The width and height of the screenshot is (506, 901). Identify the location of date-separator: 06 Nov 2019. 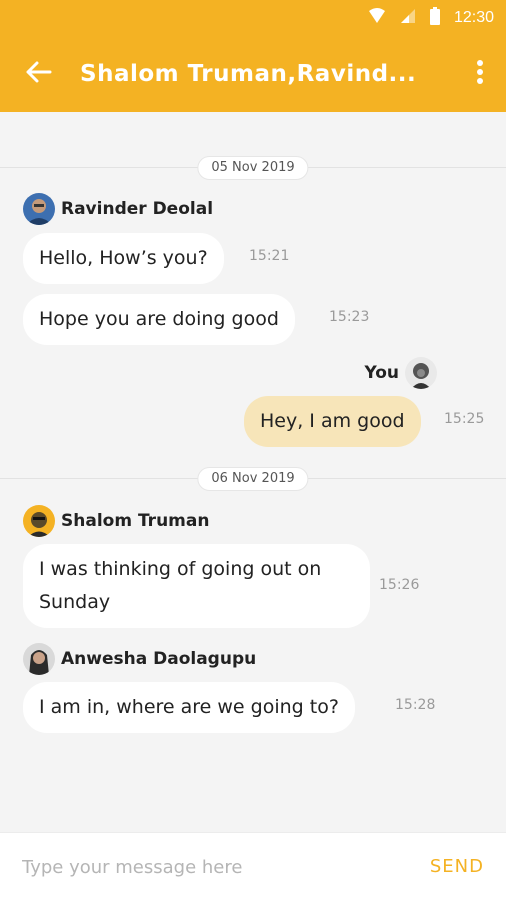
(253, 479).